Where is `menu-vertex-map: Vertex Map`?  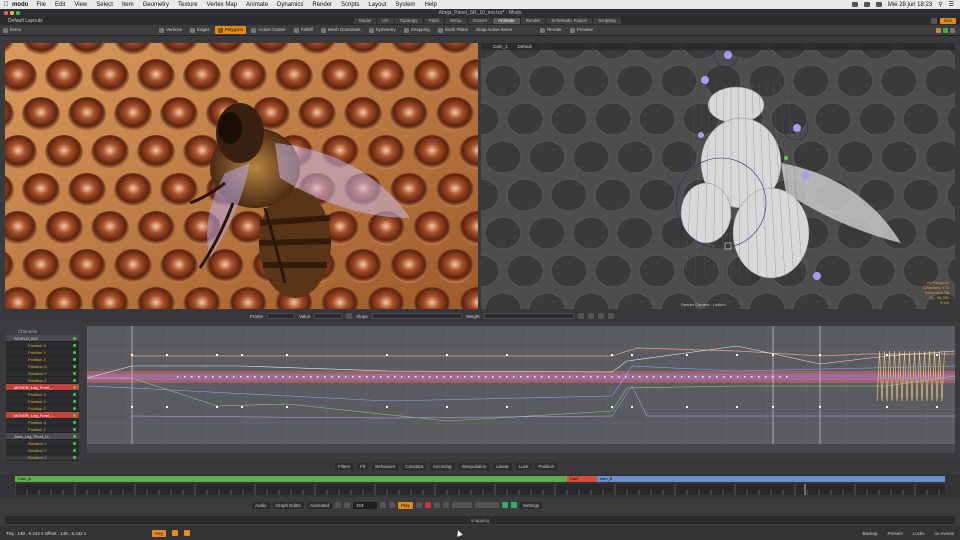 menu-vertex-map: Vertex Map is located at coordinates (222, 5).